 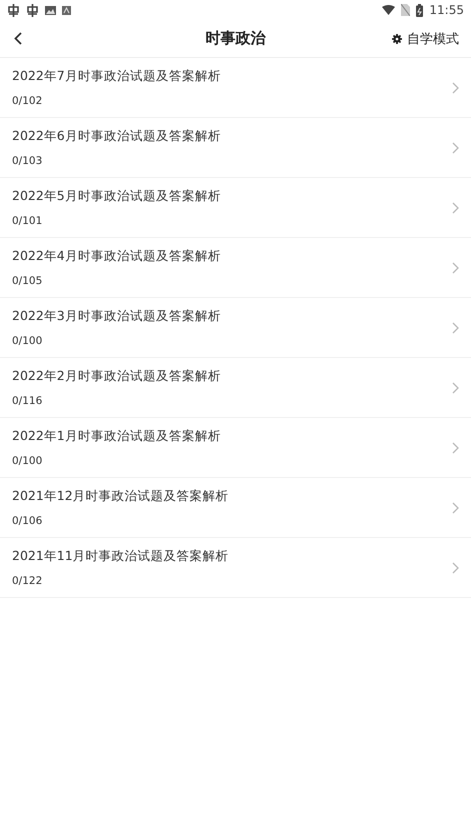 I want to click on progress-count: 0/102, so click(x=28, y=101).